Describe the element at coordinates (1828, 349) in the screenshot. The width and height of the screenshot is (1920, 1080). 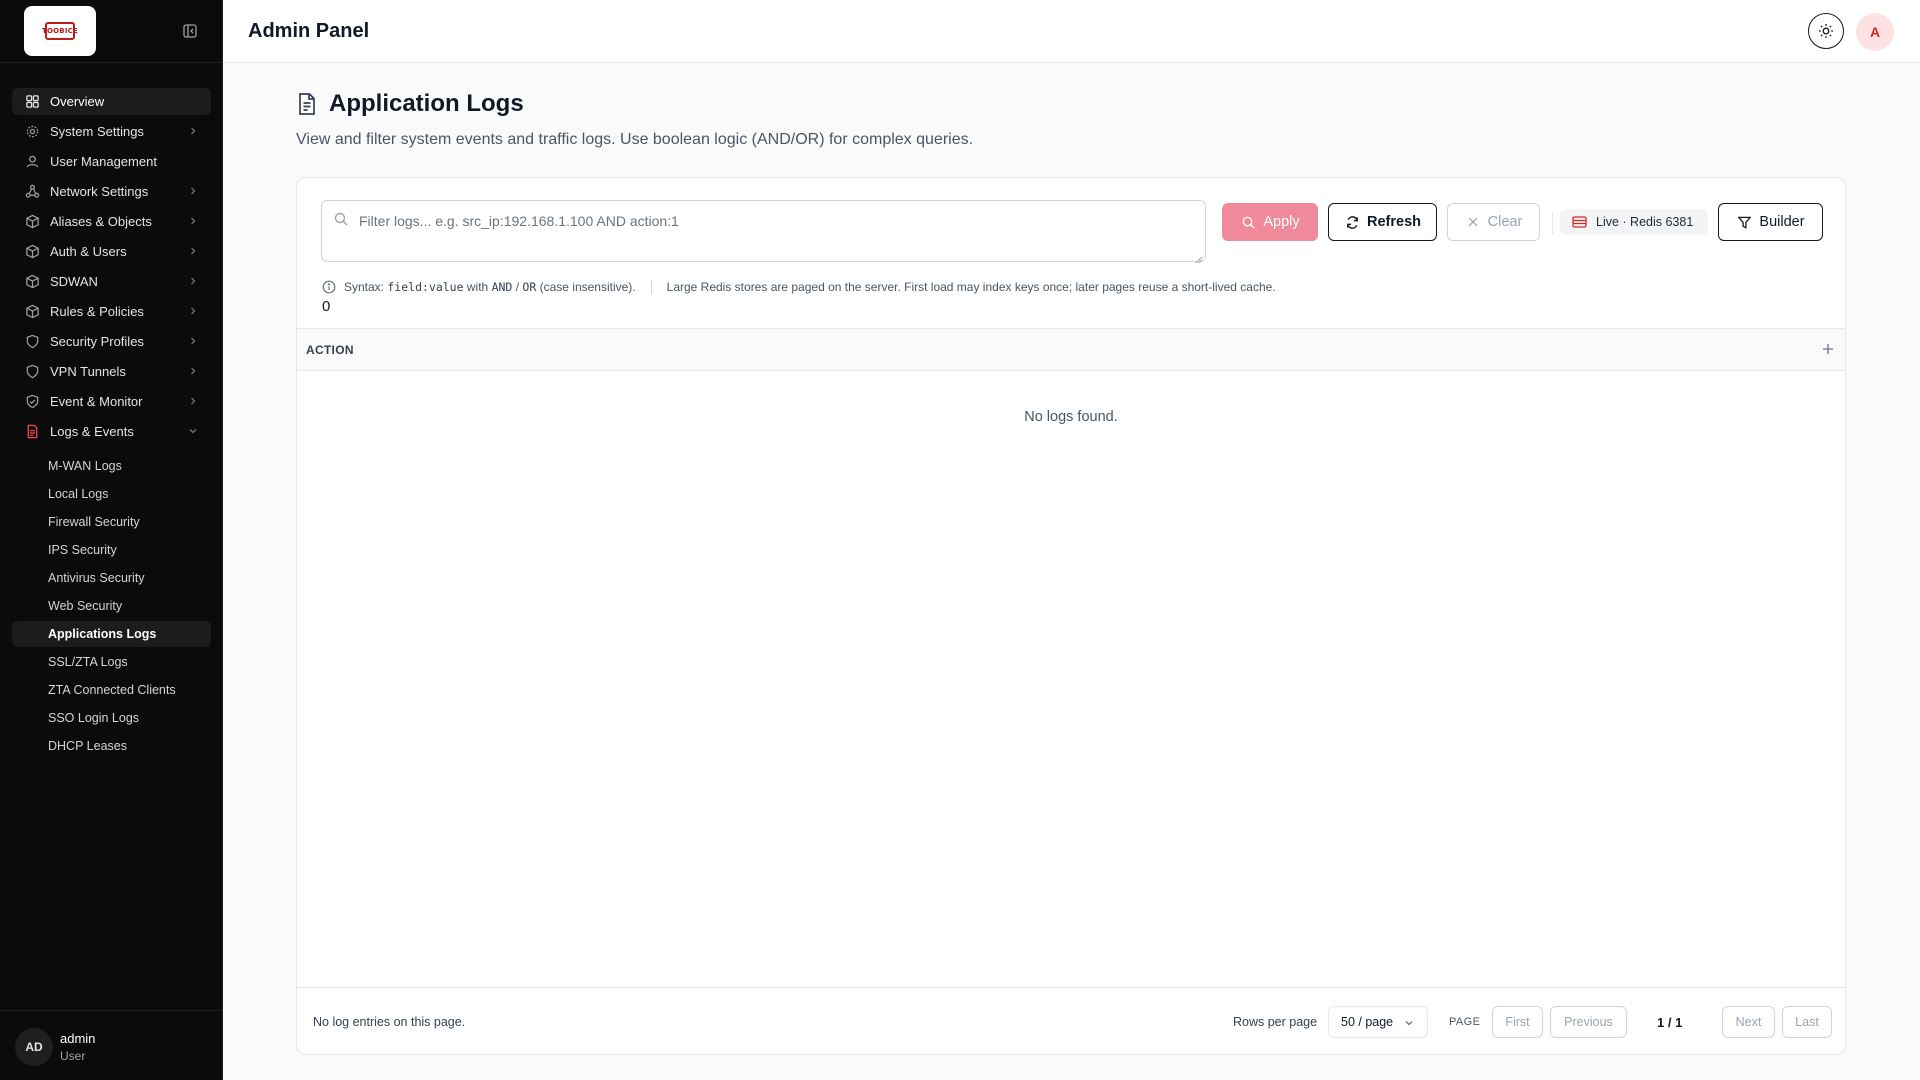
I see `add-column-icon` at that location.